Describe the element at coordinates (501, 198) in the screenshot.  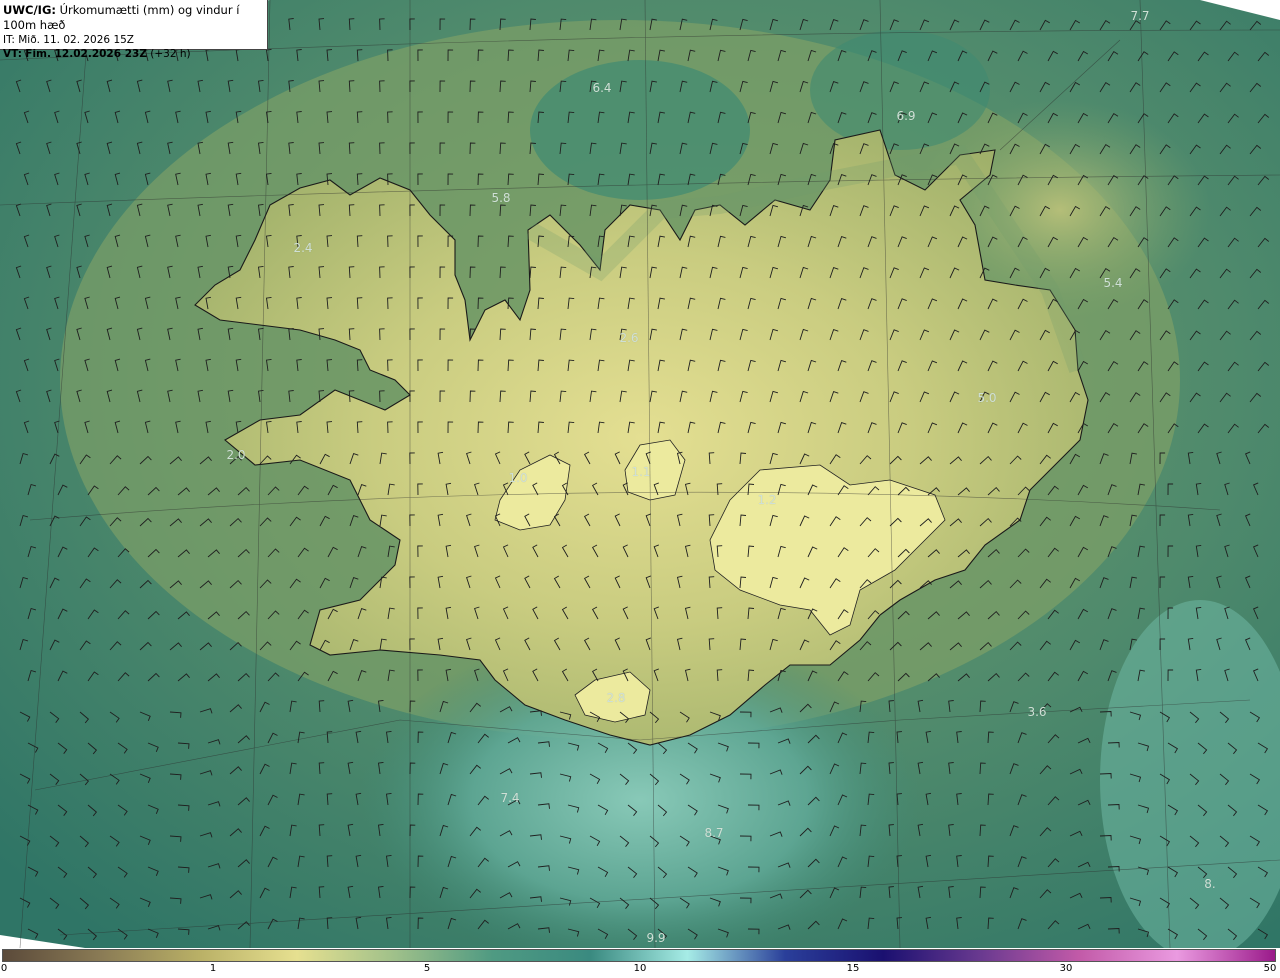
I see `label-5-8: 5.8` at that location.